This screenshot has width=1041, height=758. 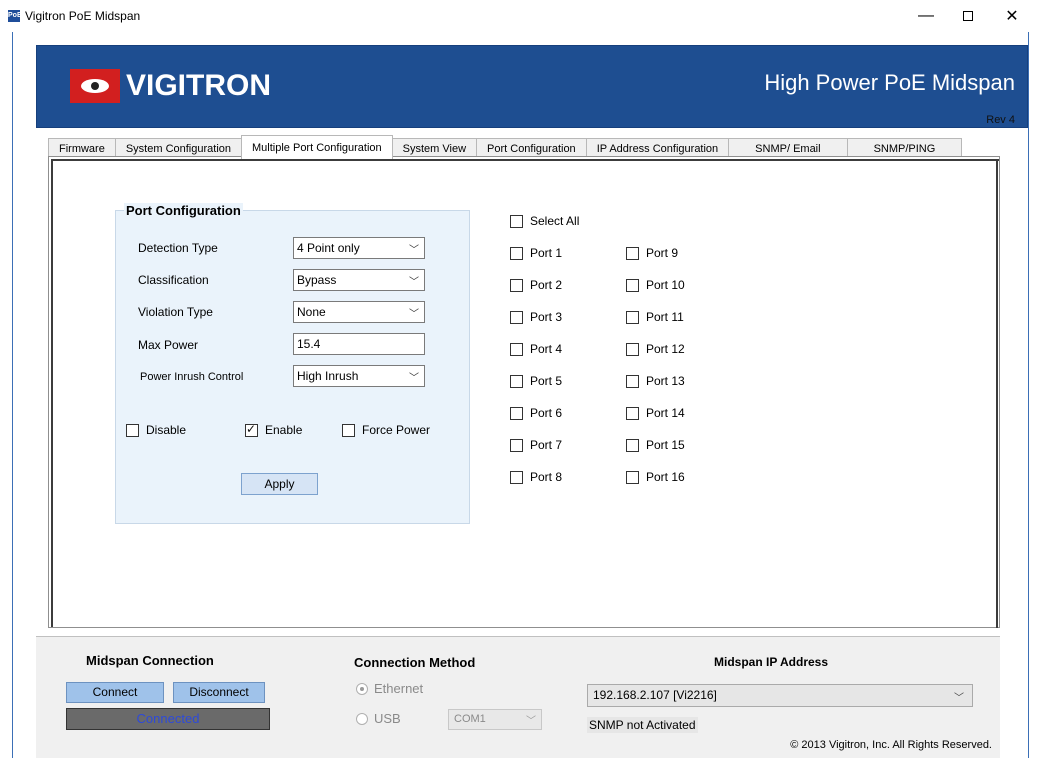 What do you see at coordinates (170, 86) in the screenshot?
I see `vigitron-logo: VIGITRON` at bounding box center [170, 86].